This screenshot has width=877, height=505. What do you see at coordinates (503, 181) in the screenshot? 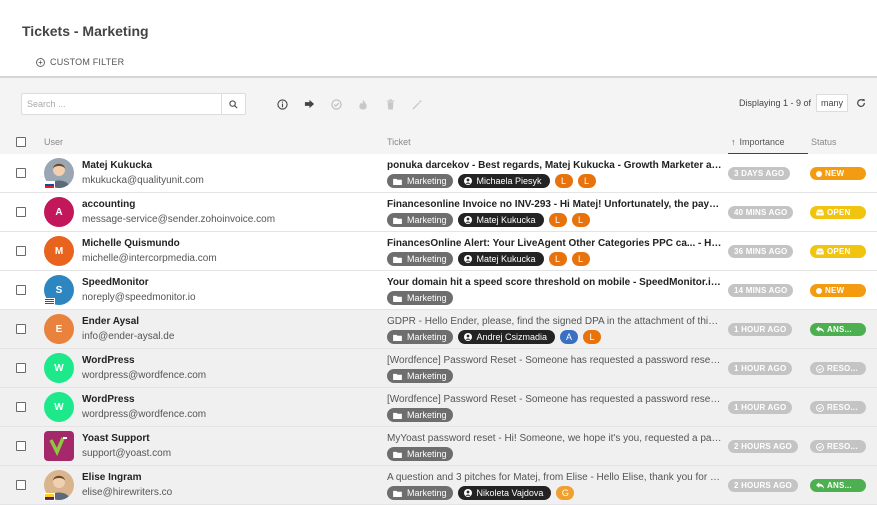
I see `agent-tag: Michaela Piesyk` at bounding box center [503, 181].